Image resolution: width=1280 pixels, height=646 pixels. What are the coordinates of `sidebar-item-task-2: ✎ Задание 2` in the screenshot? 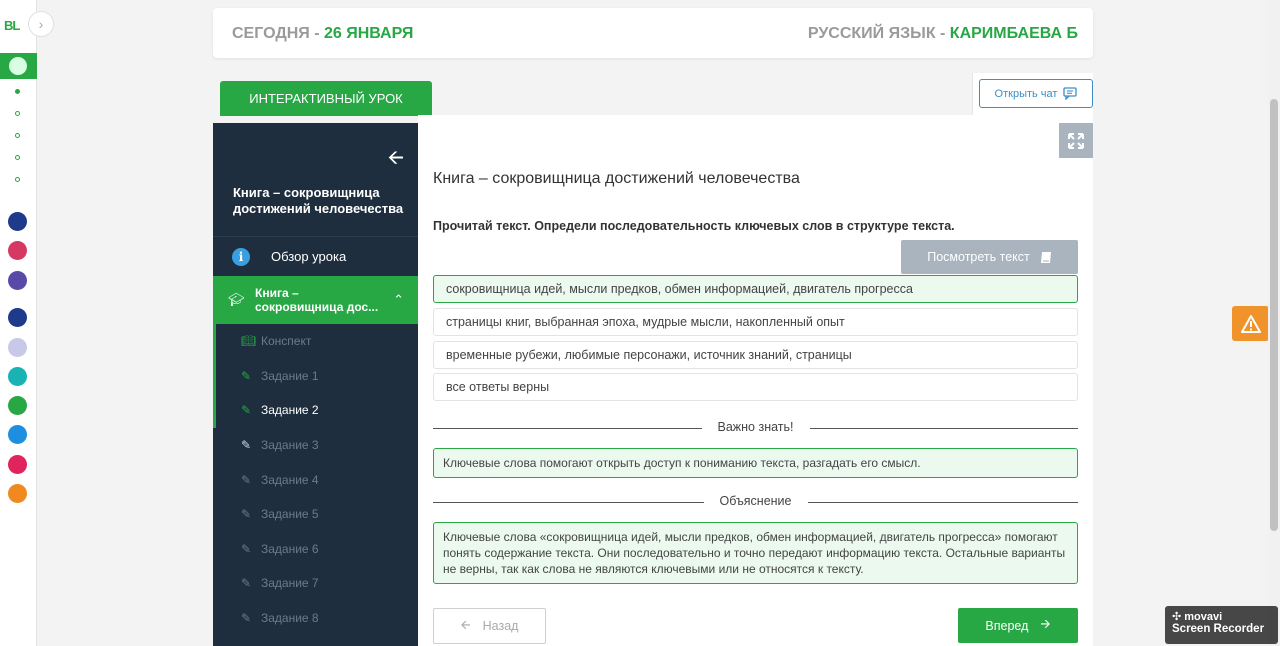 It's located at (315, 410).